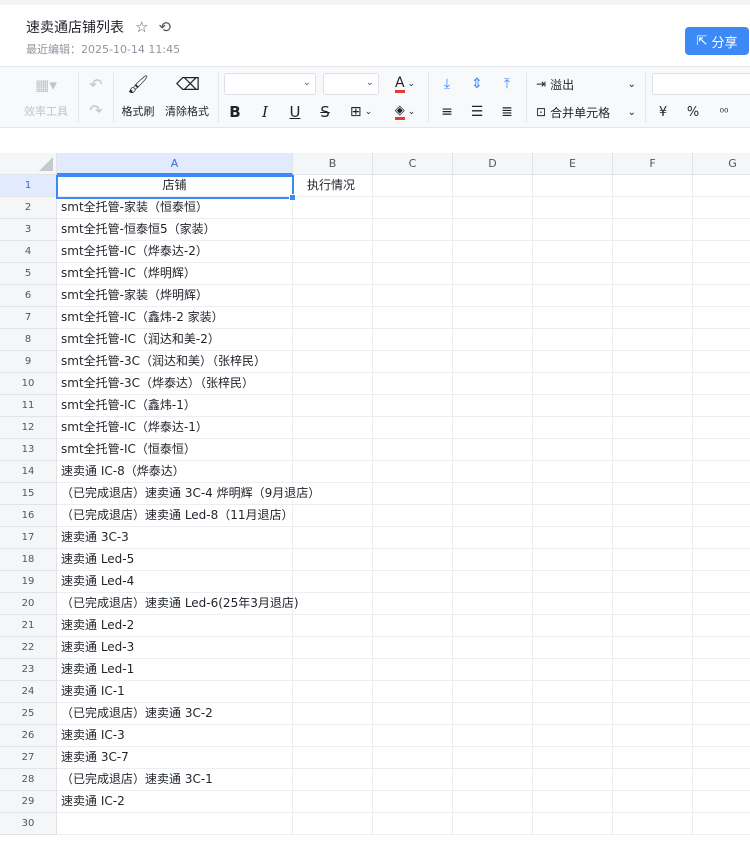 This screenshot has height=842, width=750. What do you see at coordinates (175, 428) in the screenshot?
I see `cell-a: smt全托管-IC（烨泰达-1）` at bounding box center [175, 428].